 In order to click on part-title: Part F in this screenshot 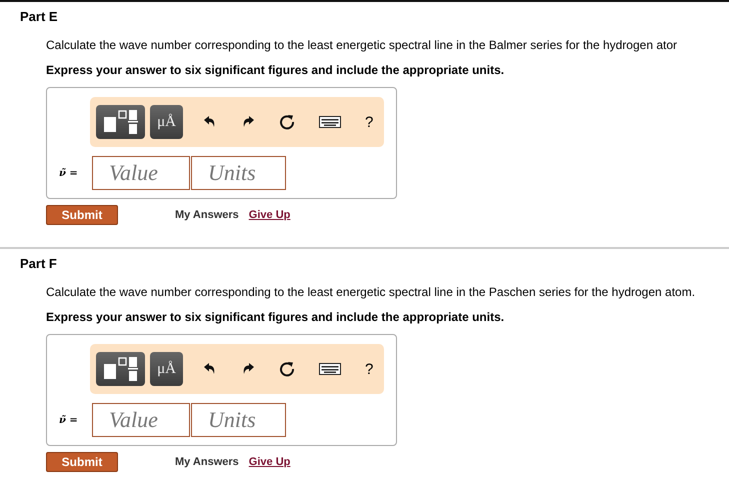, I will do `click(39, 263)`.